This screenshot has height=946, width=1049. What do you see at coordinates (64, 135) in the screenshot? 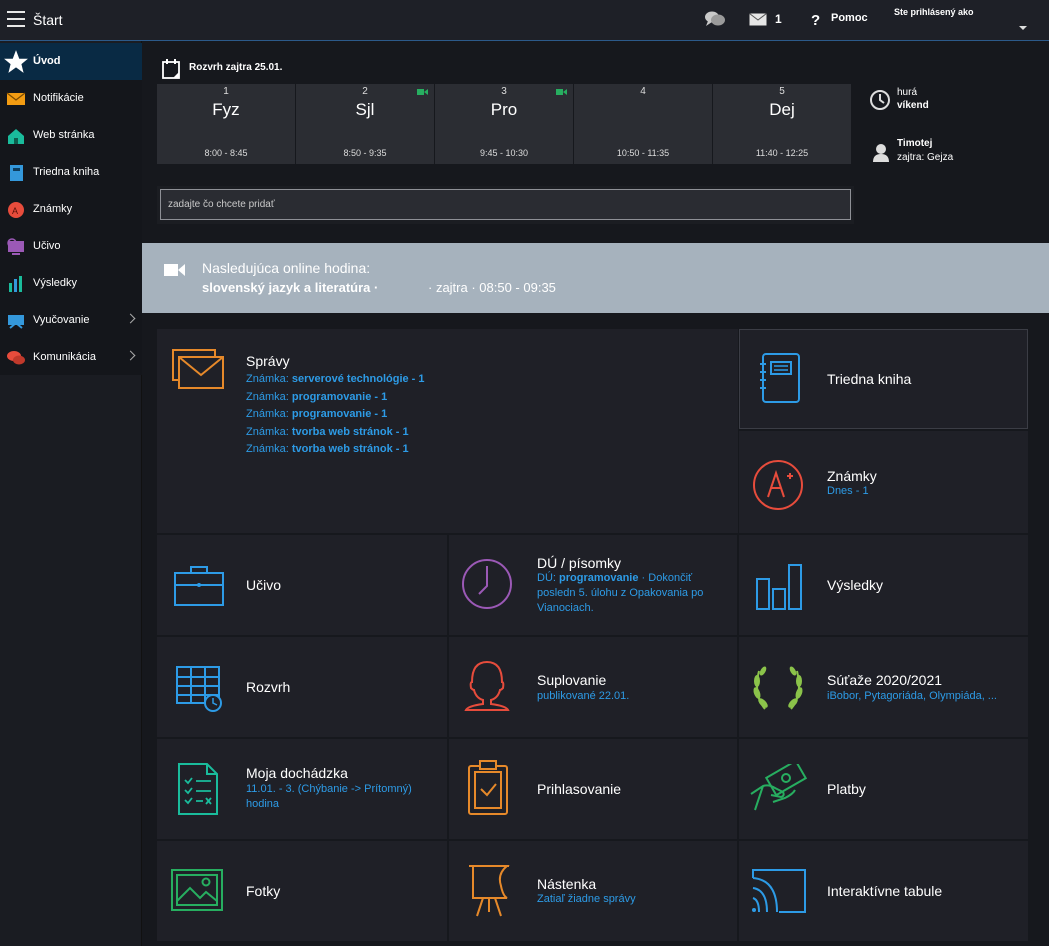
I see `sidebar-item-label: Web stránka` at bounding box center [64, 135].